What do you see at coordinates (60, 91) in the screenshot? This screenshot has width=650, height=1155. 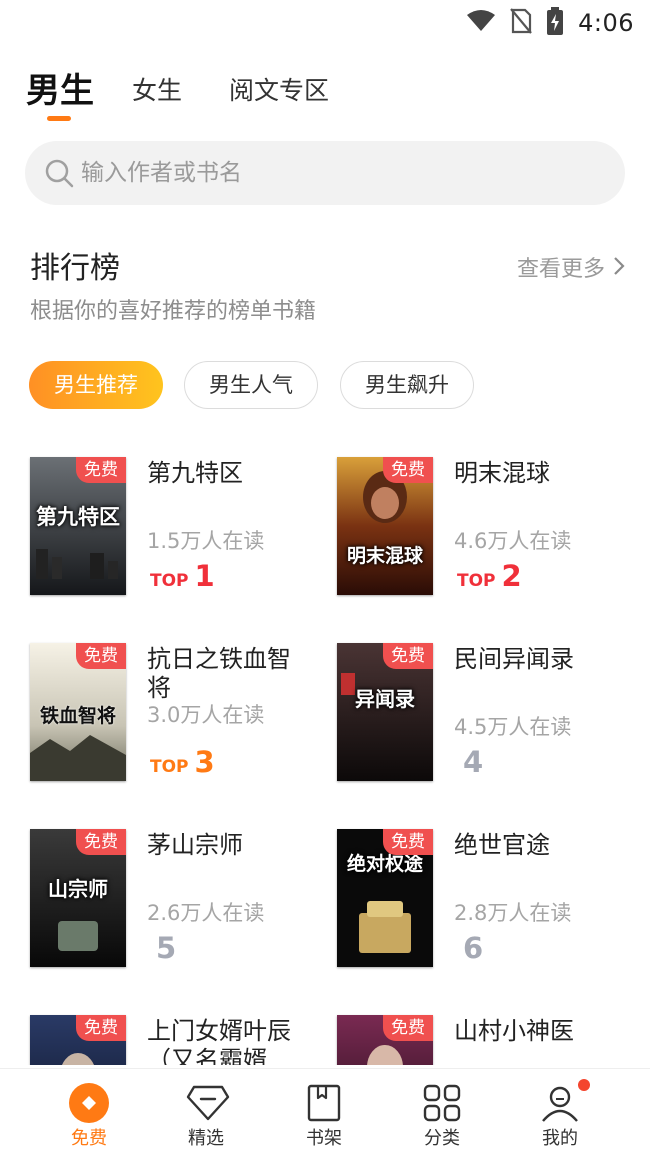 I see `tab-male: 男生` at bounding box center [60, 91].